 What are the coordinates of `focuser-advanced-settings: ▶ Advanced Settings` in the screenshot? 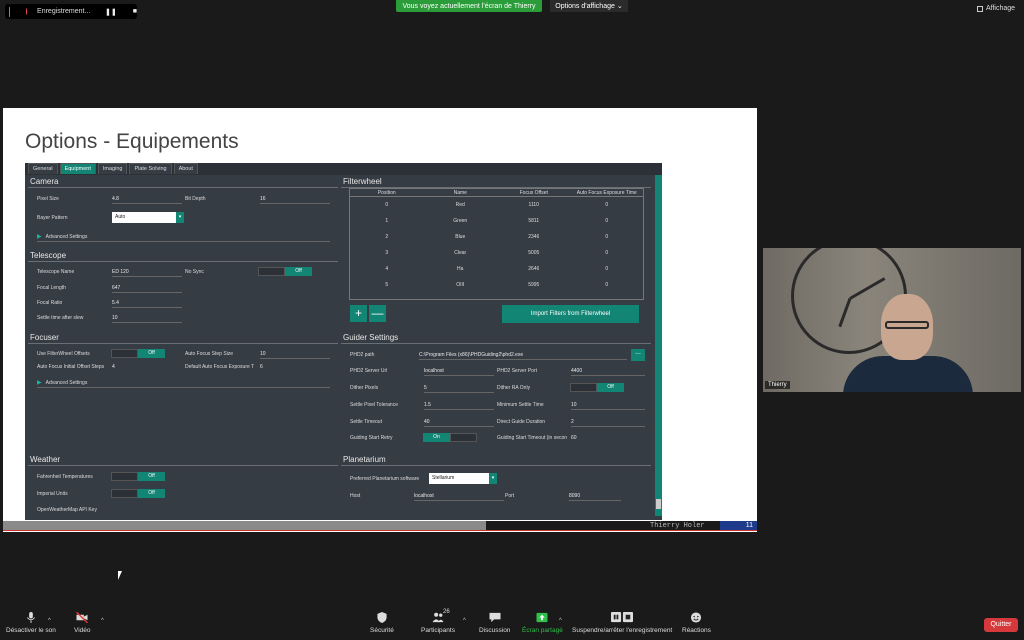 It's located at (183, 383).